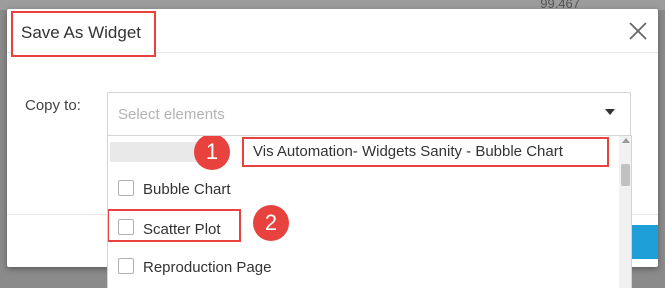  What do you see at coordinates (638, 31) in the screenshot?
I see `close-icon` at bounding box center [638, 31].